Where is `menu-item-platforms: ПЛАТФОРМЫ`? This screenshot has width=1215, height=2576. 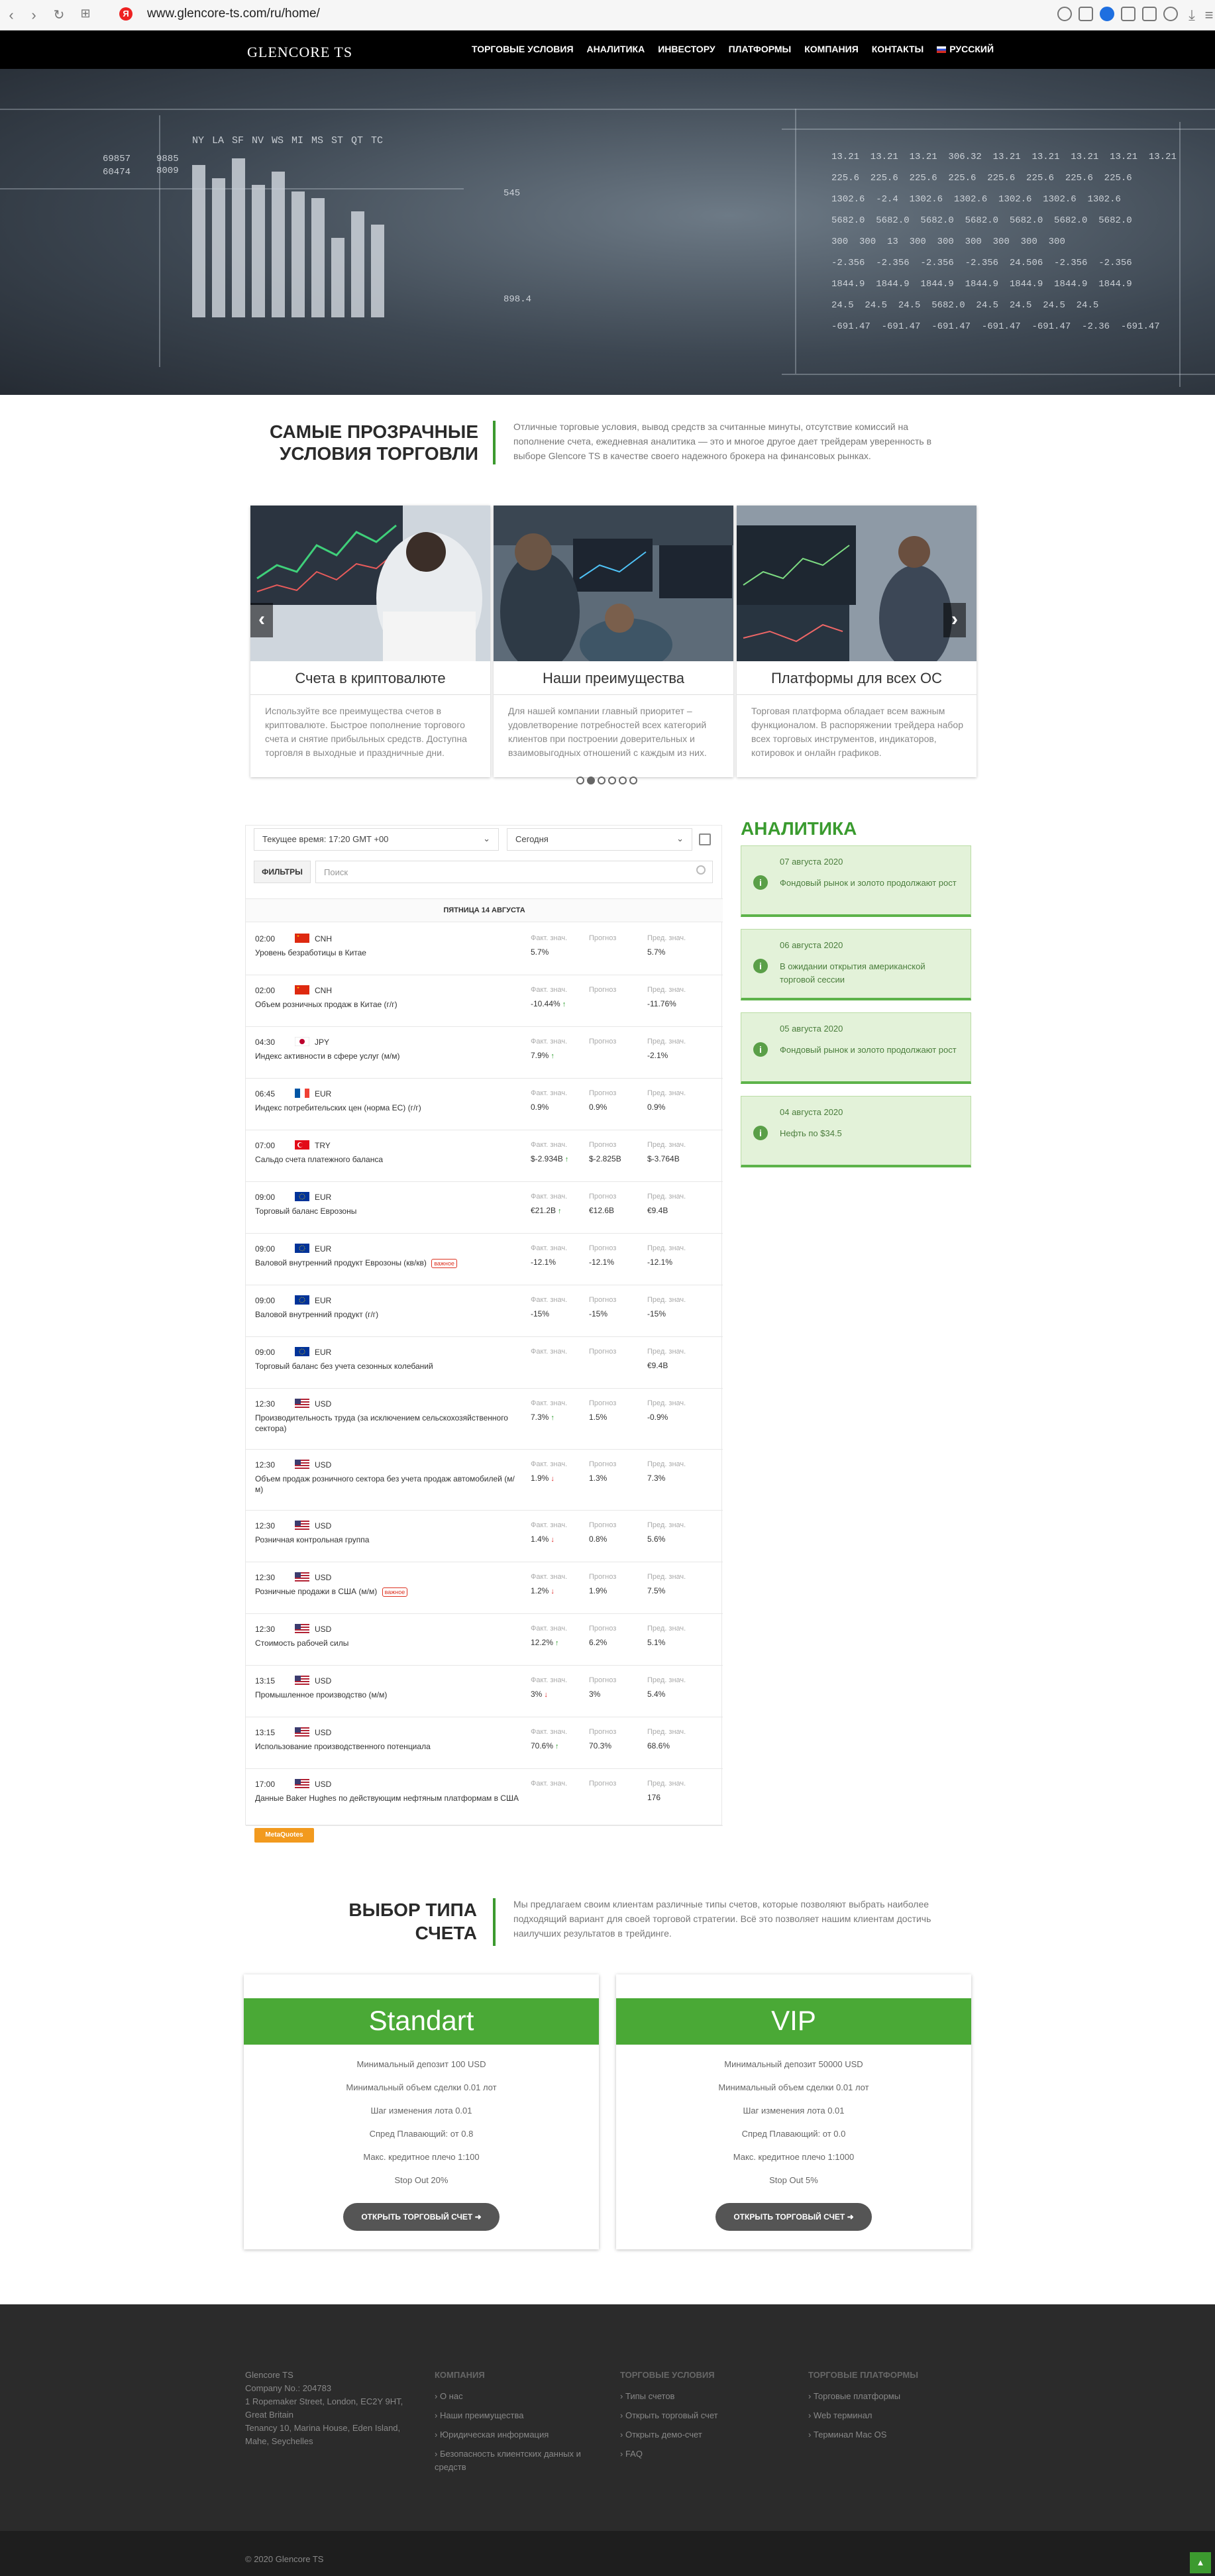
menu-item-platforms: ПЛАТФОРМЫ is located at coordinates (761, 49).